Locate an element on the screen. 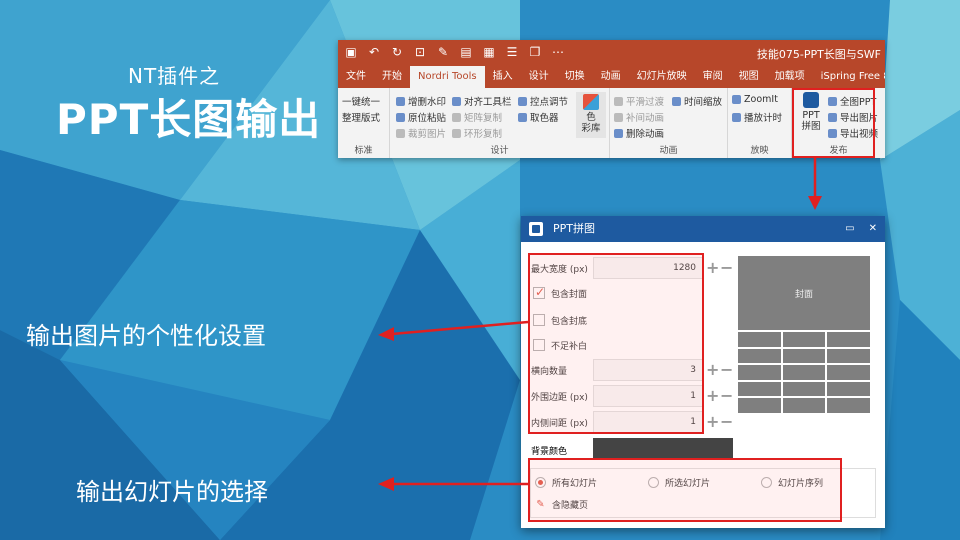 This screenshot has width=960, height=540. more-icon: ⋯ is located at coordinates (558, 52).